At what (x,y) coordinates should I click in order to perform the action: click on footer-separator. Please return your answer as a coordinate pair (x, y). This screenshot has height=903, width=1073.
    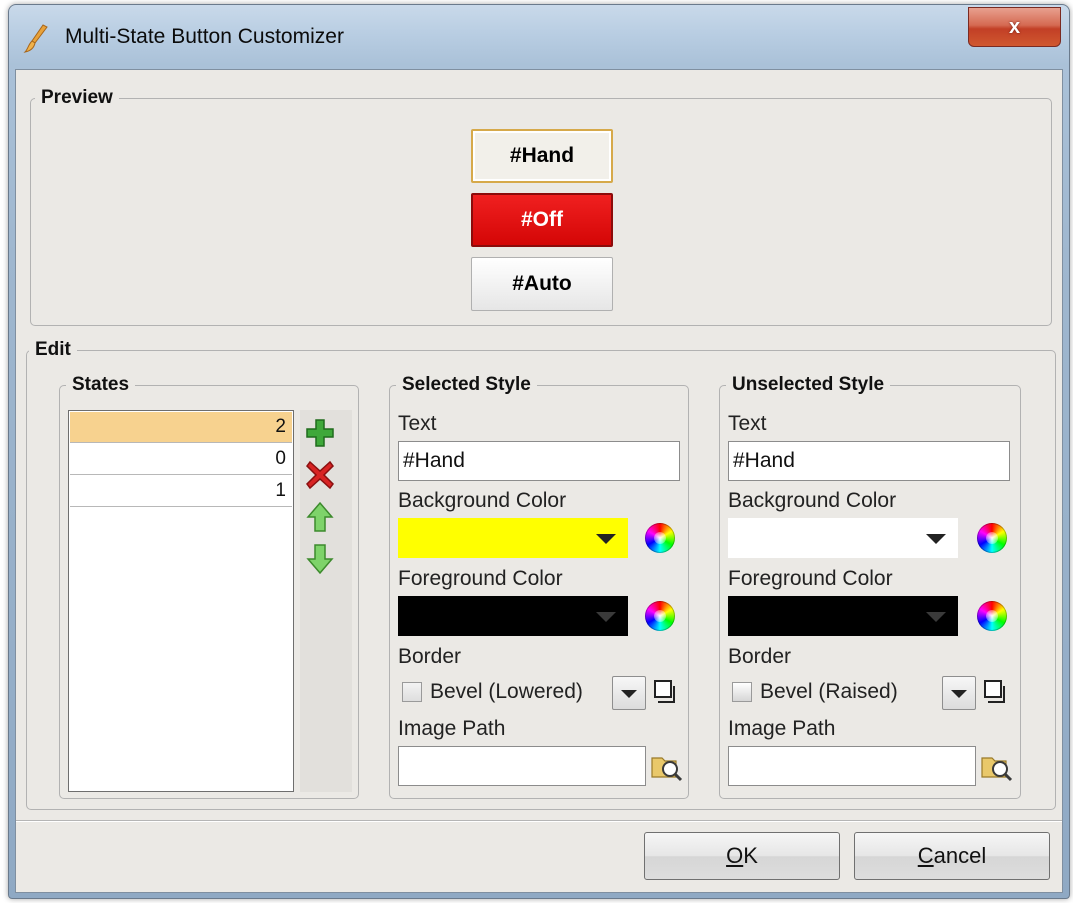
    Looking at the image, I should click on (539, 821).